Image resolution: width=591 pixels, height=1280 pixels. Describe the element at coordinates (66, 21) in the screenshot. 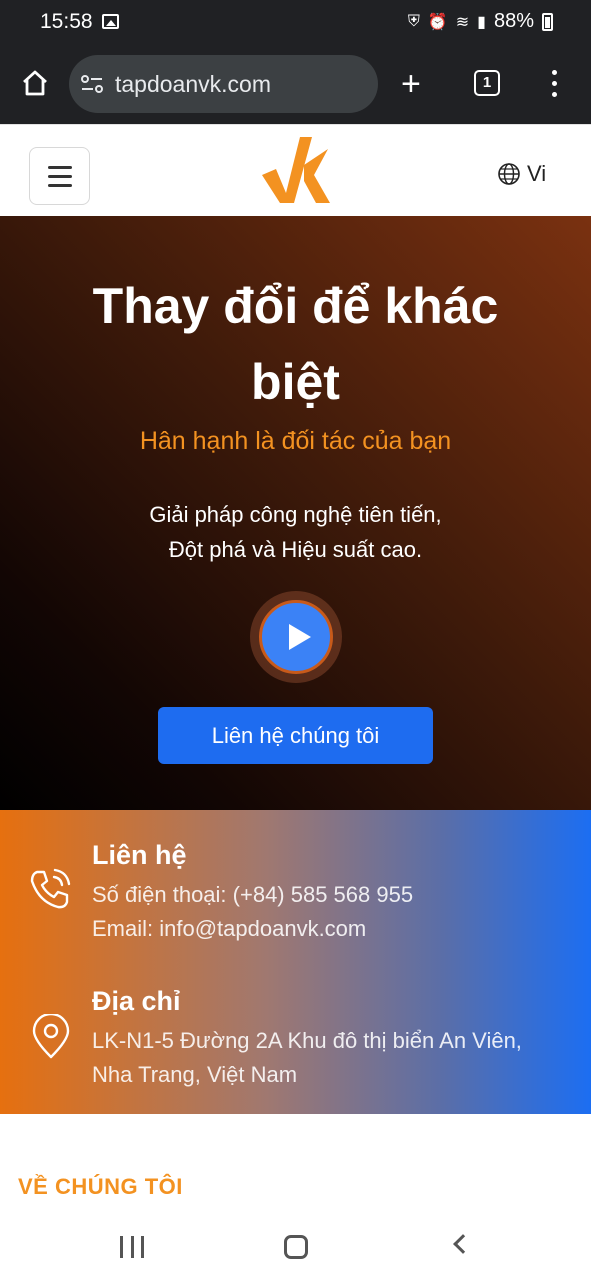

I see `status-time: 15:58` at that location.